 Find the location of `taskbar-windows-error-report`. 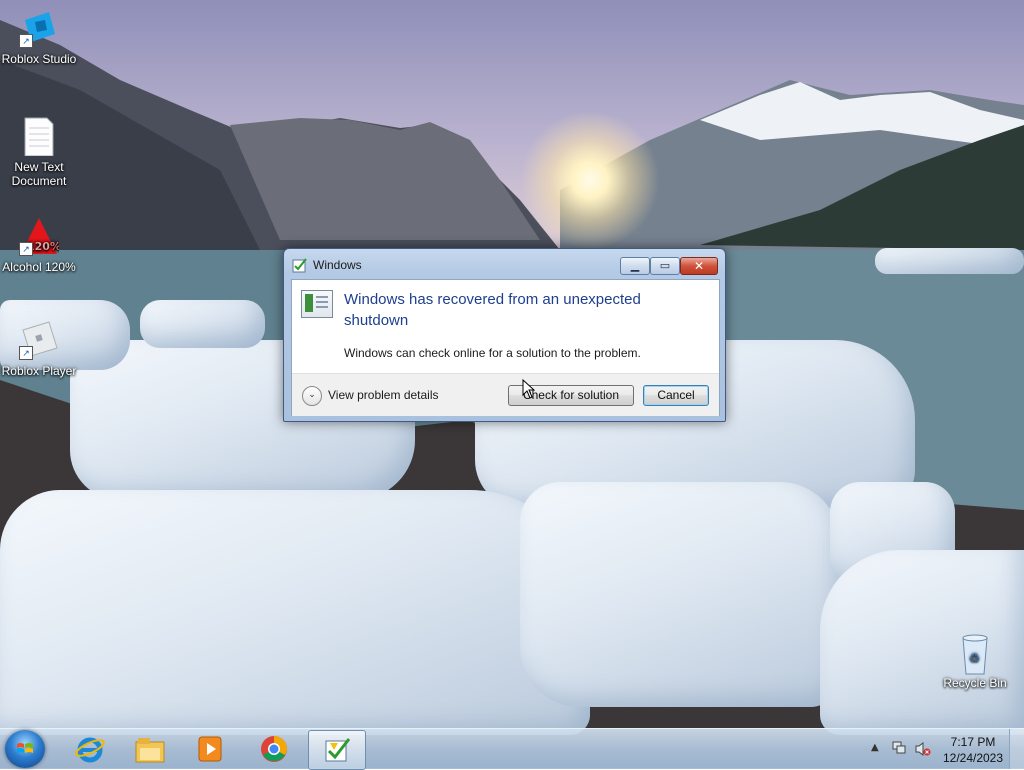

taskbar-windows-error-report is located at coordinates (337, 750).